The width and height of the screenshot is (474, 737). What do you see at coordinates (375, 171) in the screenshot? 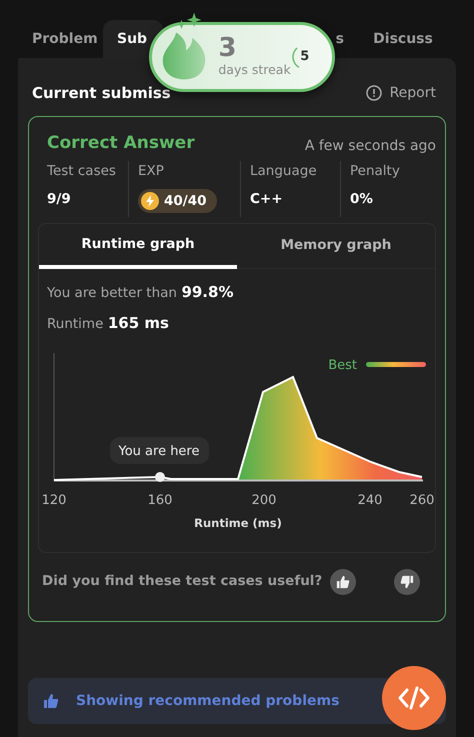
I see `stat-label: Penalty` at bounding box center [375, 171].